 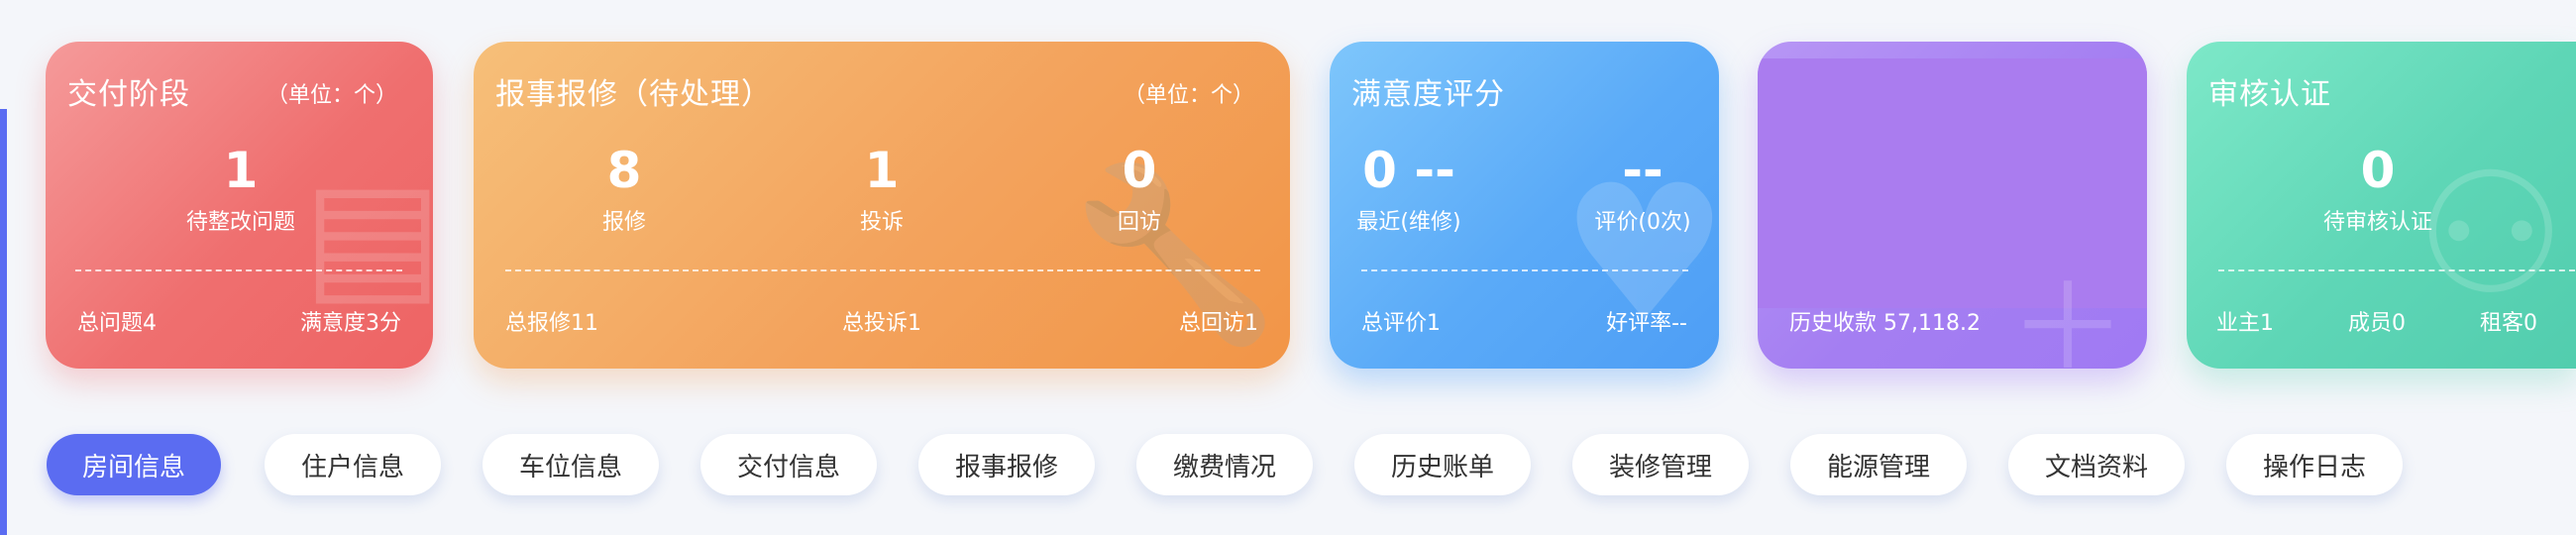 I want to click on evaluation-count-label: 评价(0次), so click(x=1643, y=222).